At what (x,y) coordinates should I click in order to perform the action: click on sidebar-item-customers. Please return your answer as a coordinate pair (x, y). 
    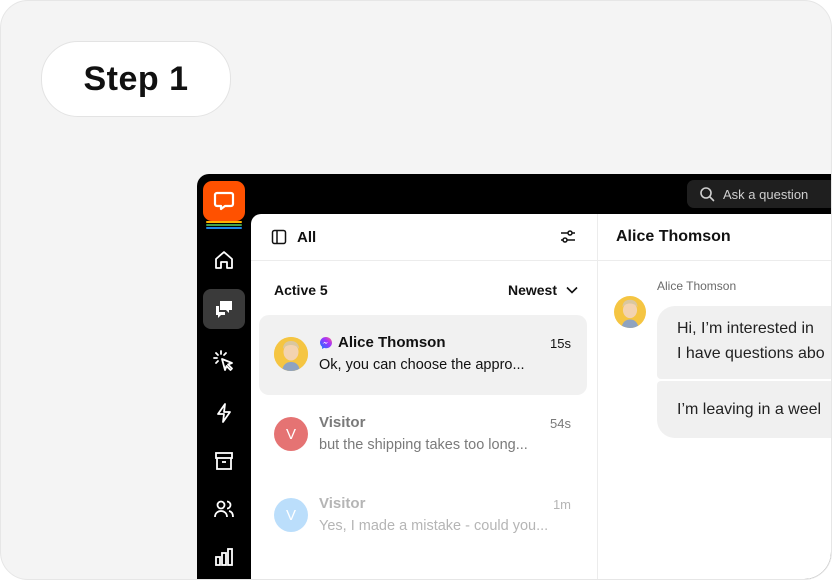
    Looking at the image, I should click on (224, 509).